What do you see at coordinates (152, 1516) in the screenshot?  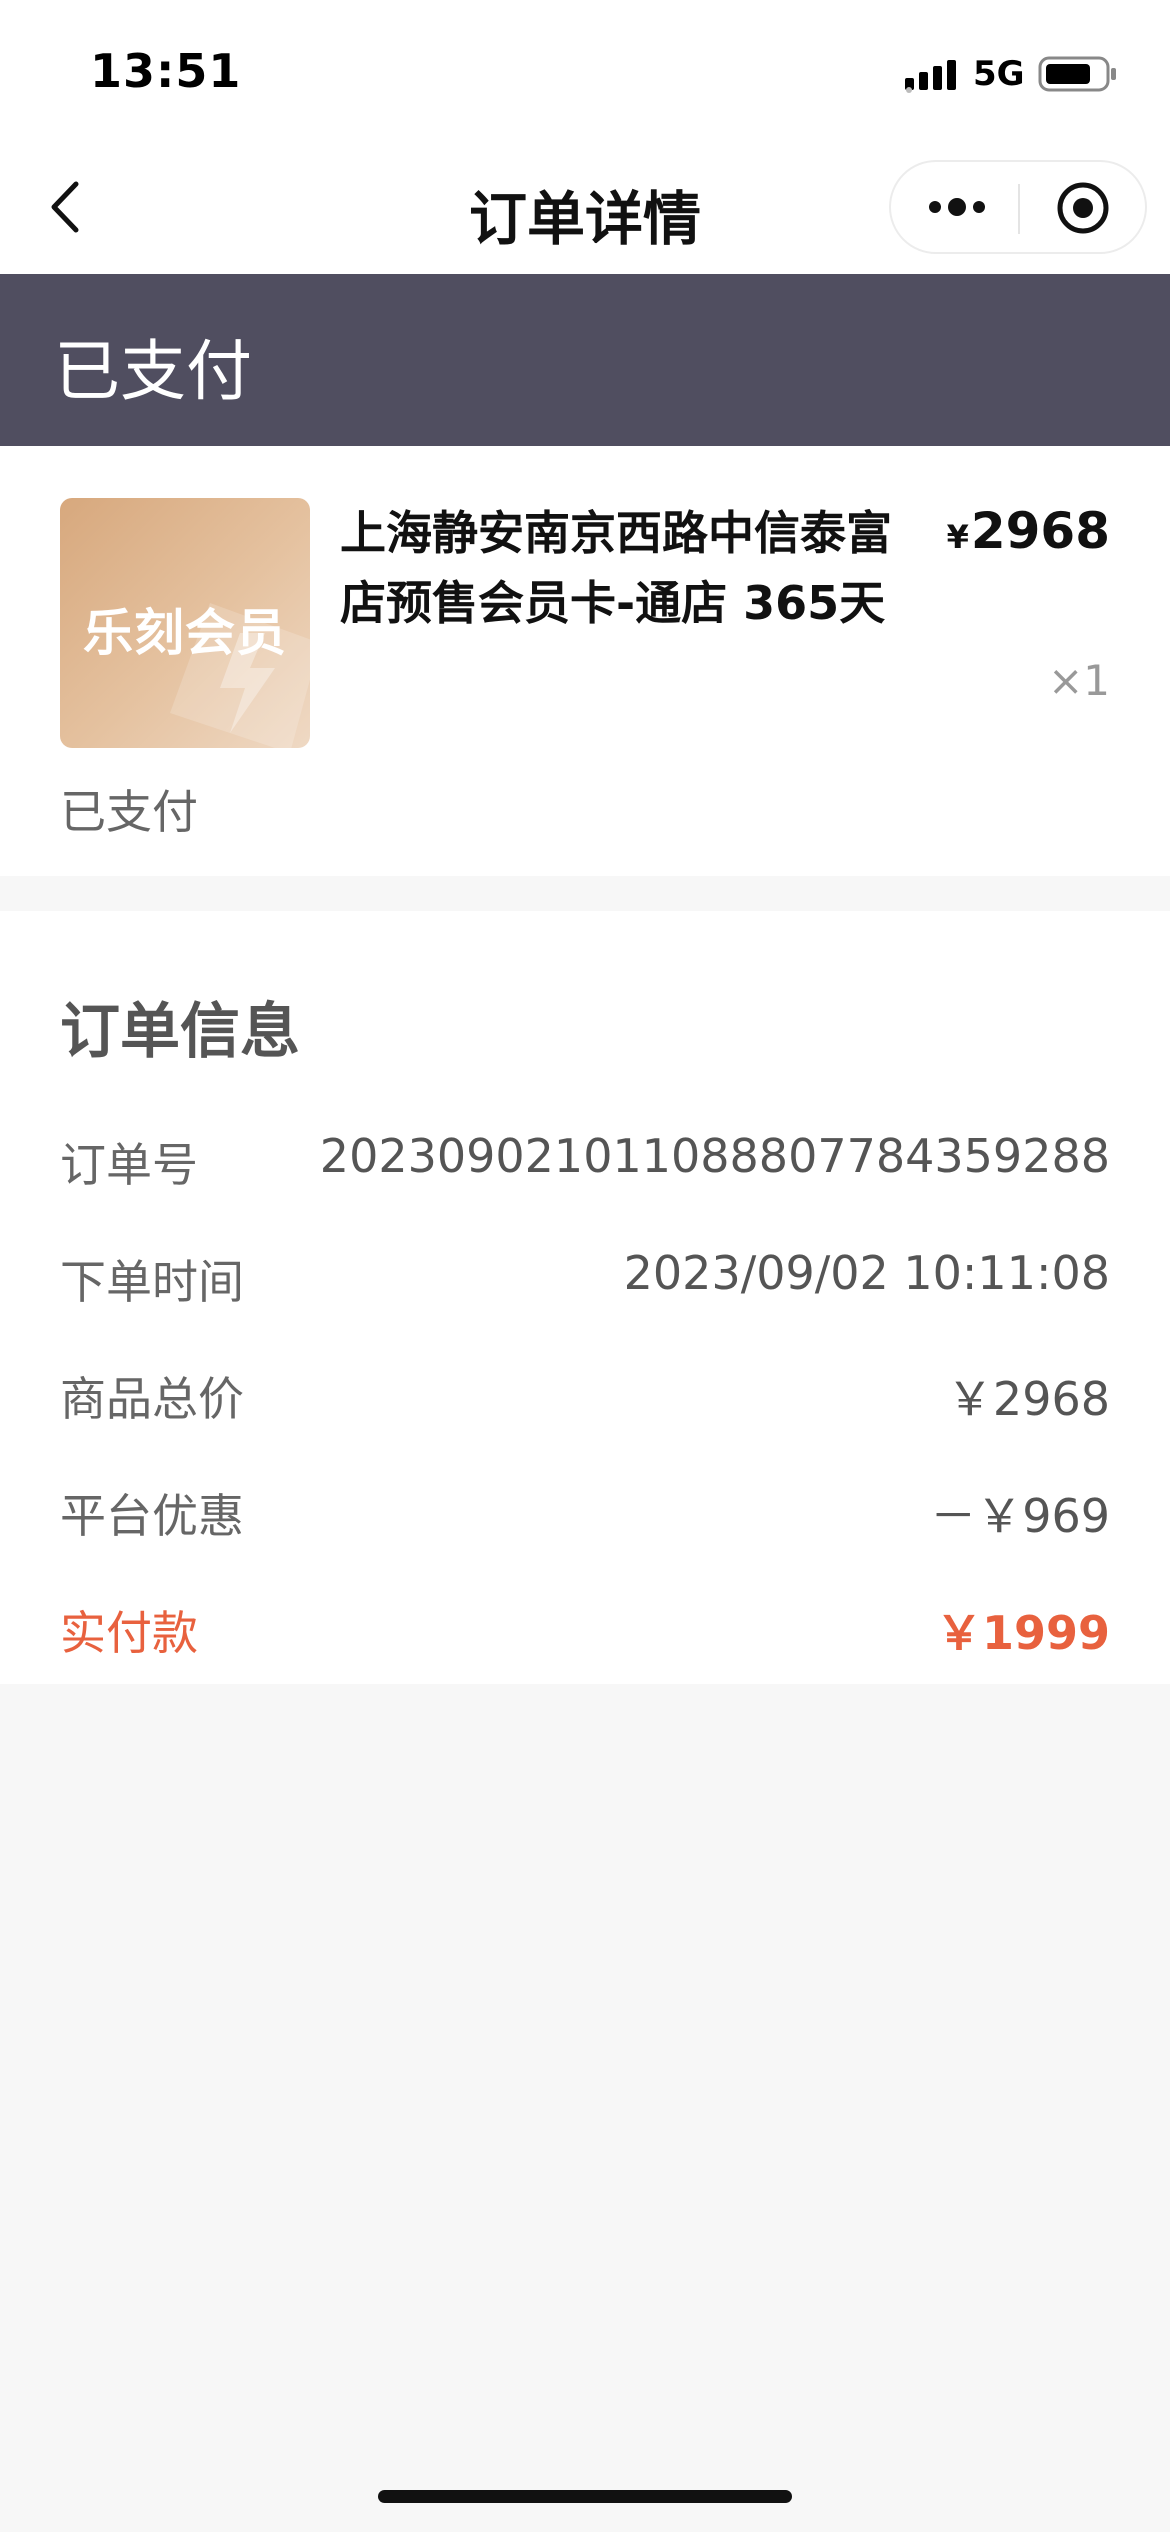 I see `discount-label: 平台优惠` at bounding box center [152, 1516].